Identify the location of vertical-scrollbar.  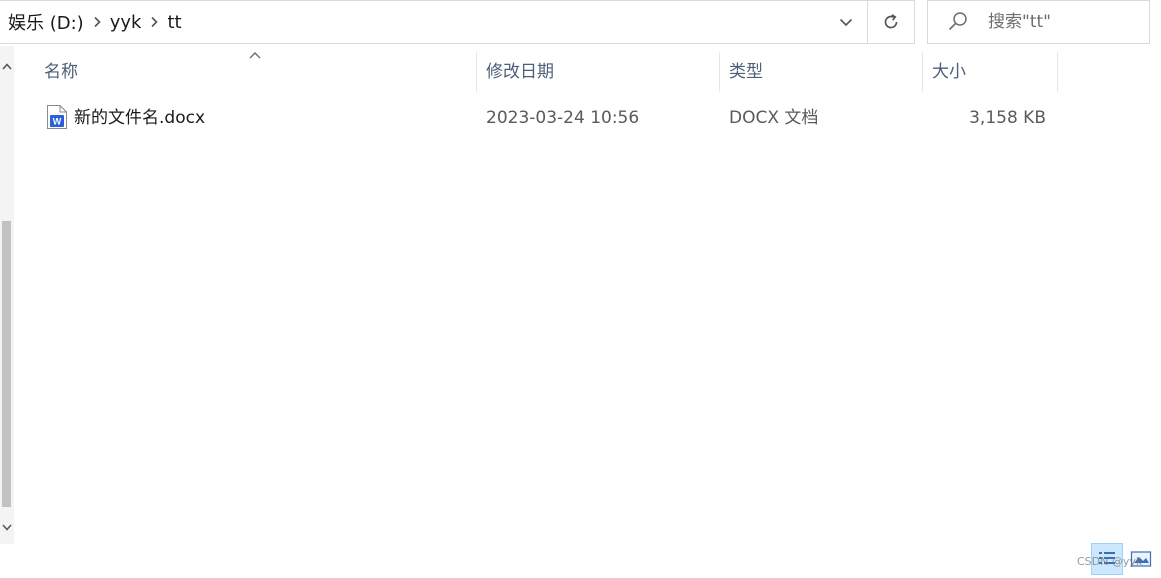
(7, 295).